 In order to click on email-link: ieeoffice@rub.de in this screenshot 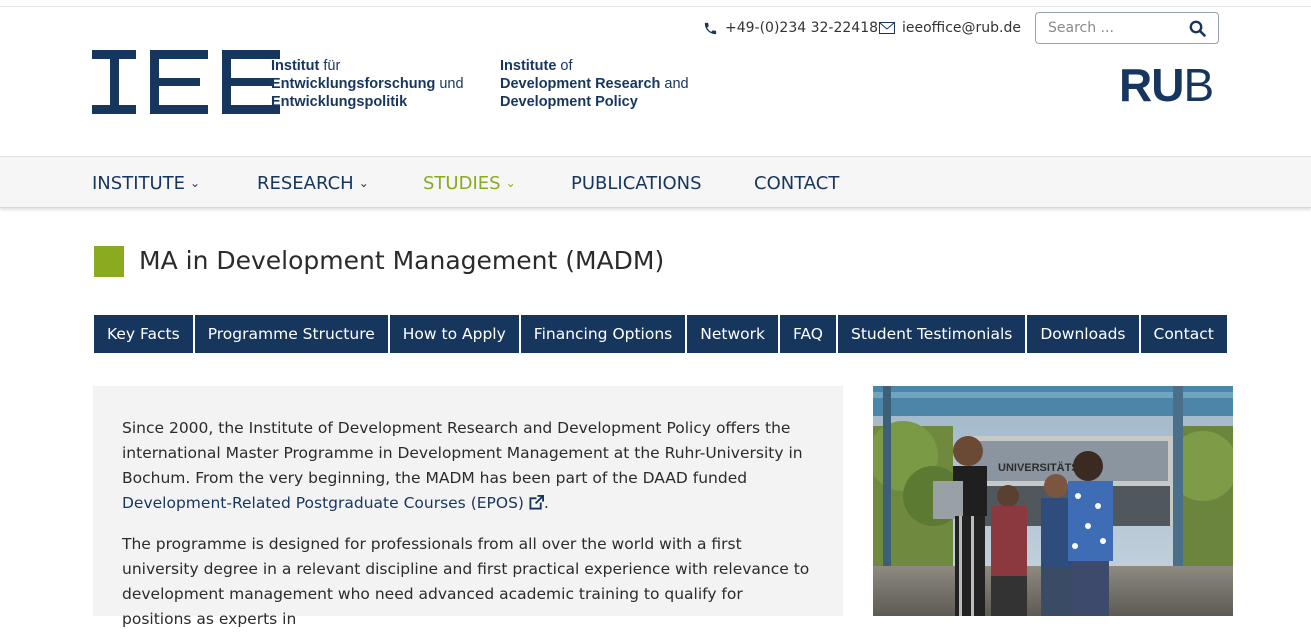, I will do `click(950, 28)`.